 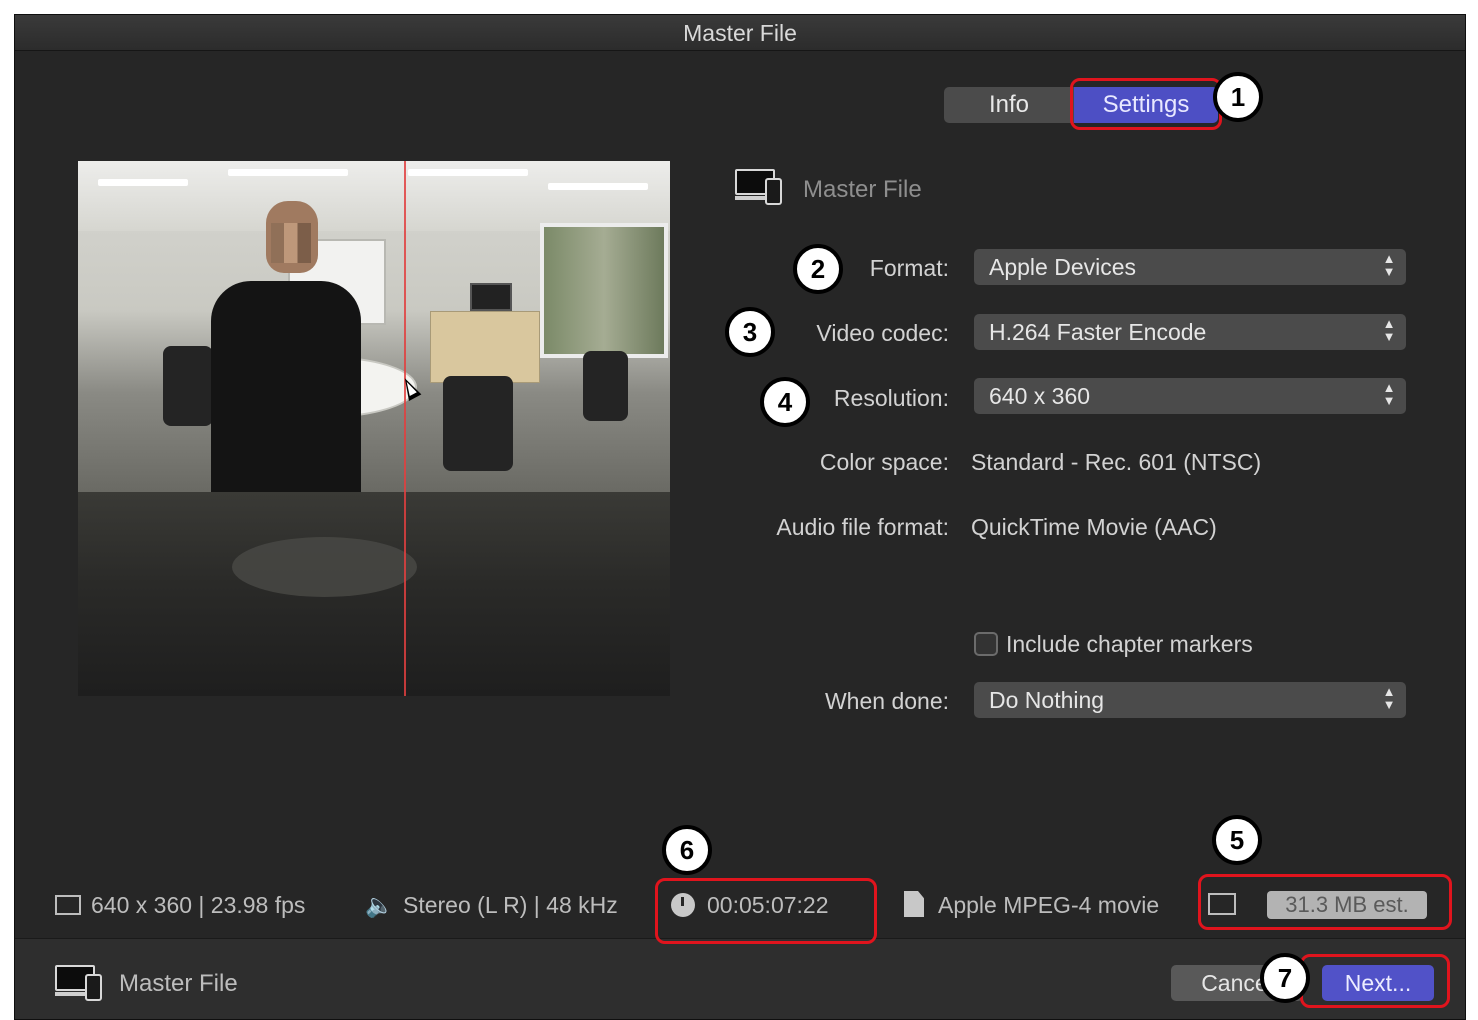 I want to click on chapter-markers-label: Include chapter markers, so click(x=1129, y=644).